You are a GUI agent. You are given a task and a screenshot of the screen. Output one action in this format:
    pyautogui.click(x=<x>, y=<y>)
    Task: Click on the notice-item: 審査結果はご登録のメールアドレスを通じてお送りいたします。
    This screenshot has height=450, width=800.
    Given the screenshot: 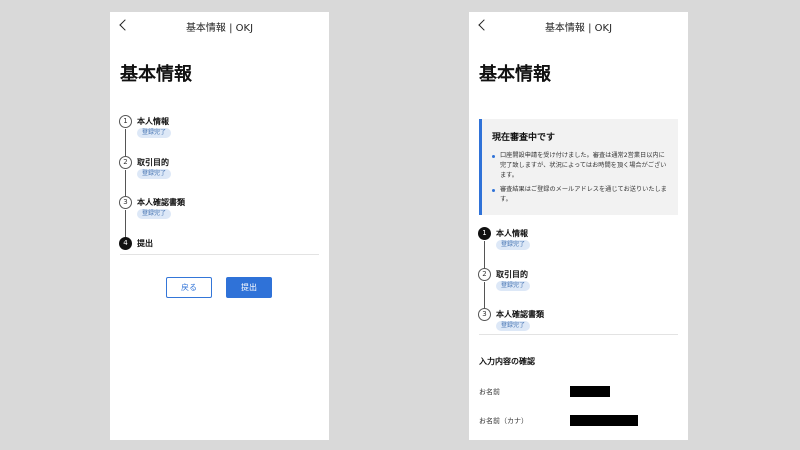 What is the action you would take?
    pyautogui.click(x=581, y=195)
    